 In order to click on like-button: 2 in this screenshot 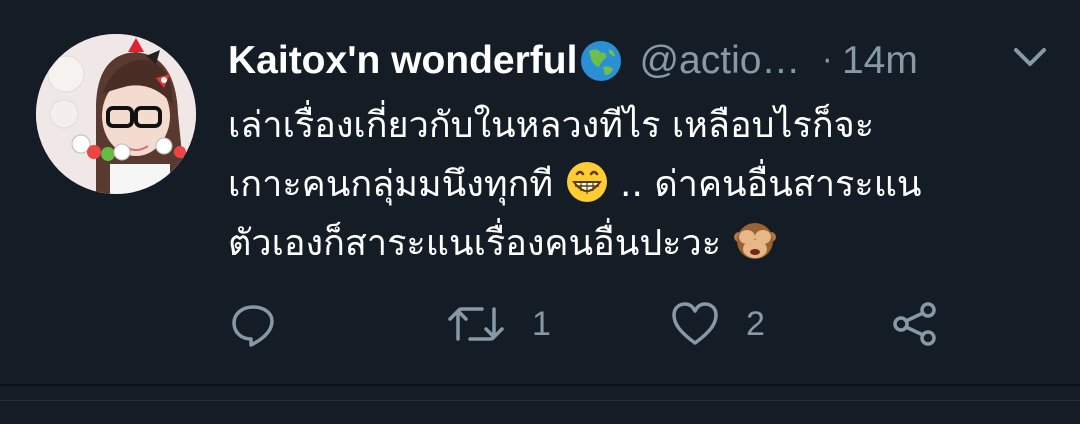, I will do `click(717, 324)`.